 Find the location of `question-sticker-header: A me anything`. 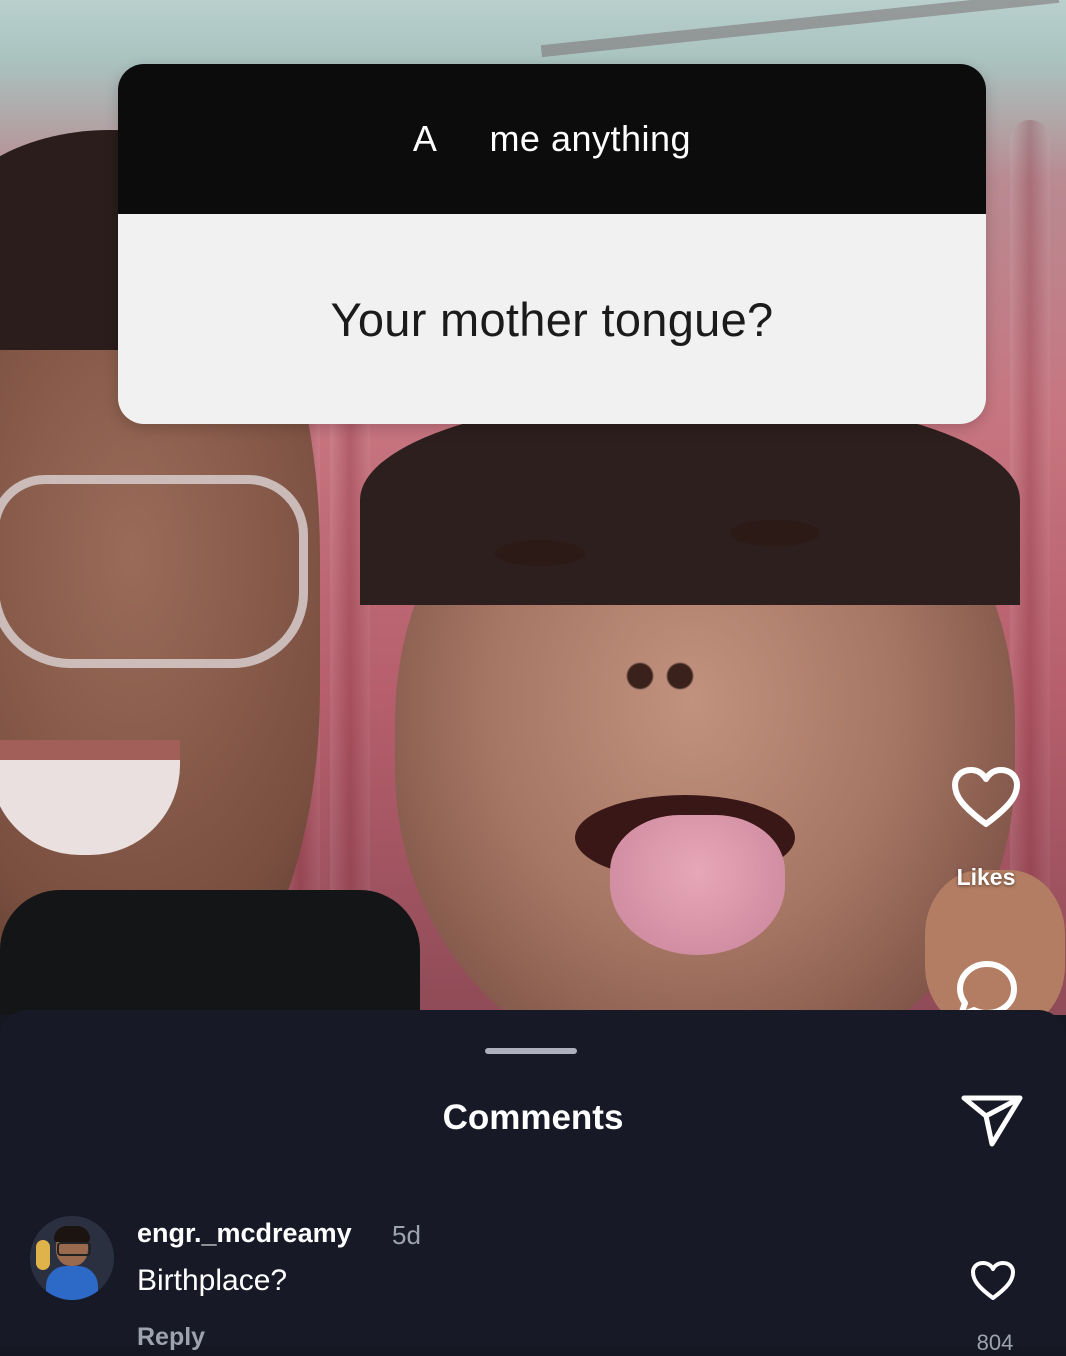

question-sticker-header: A me anything is located at coordinates (552, 139).